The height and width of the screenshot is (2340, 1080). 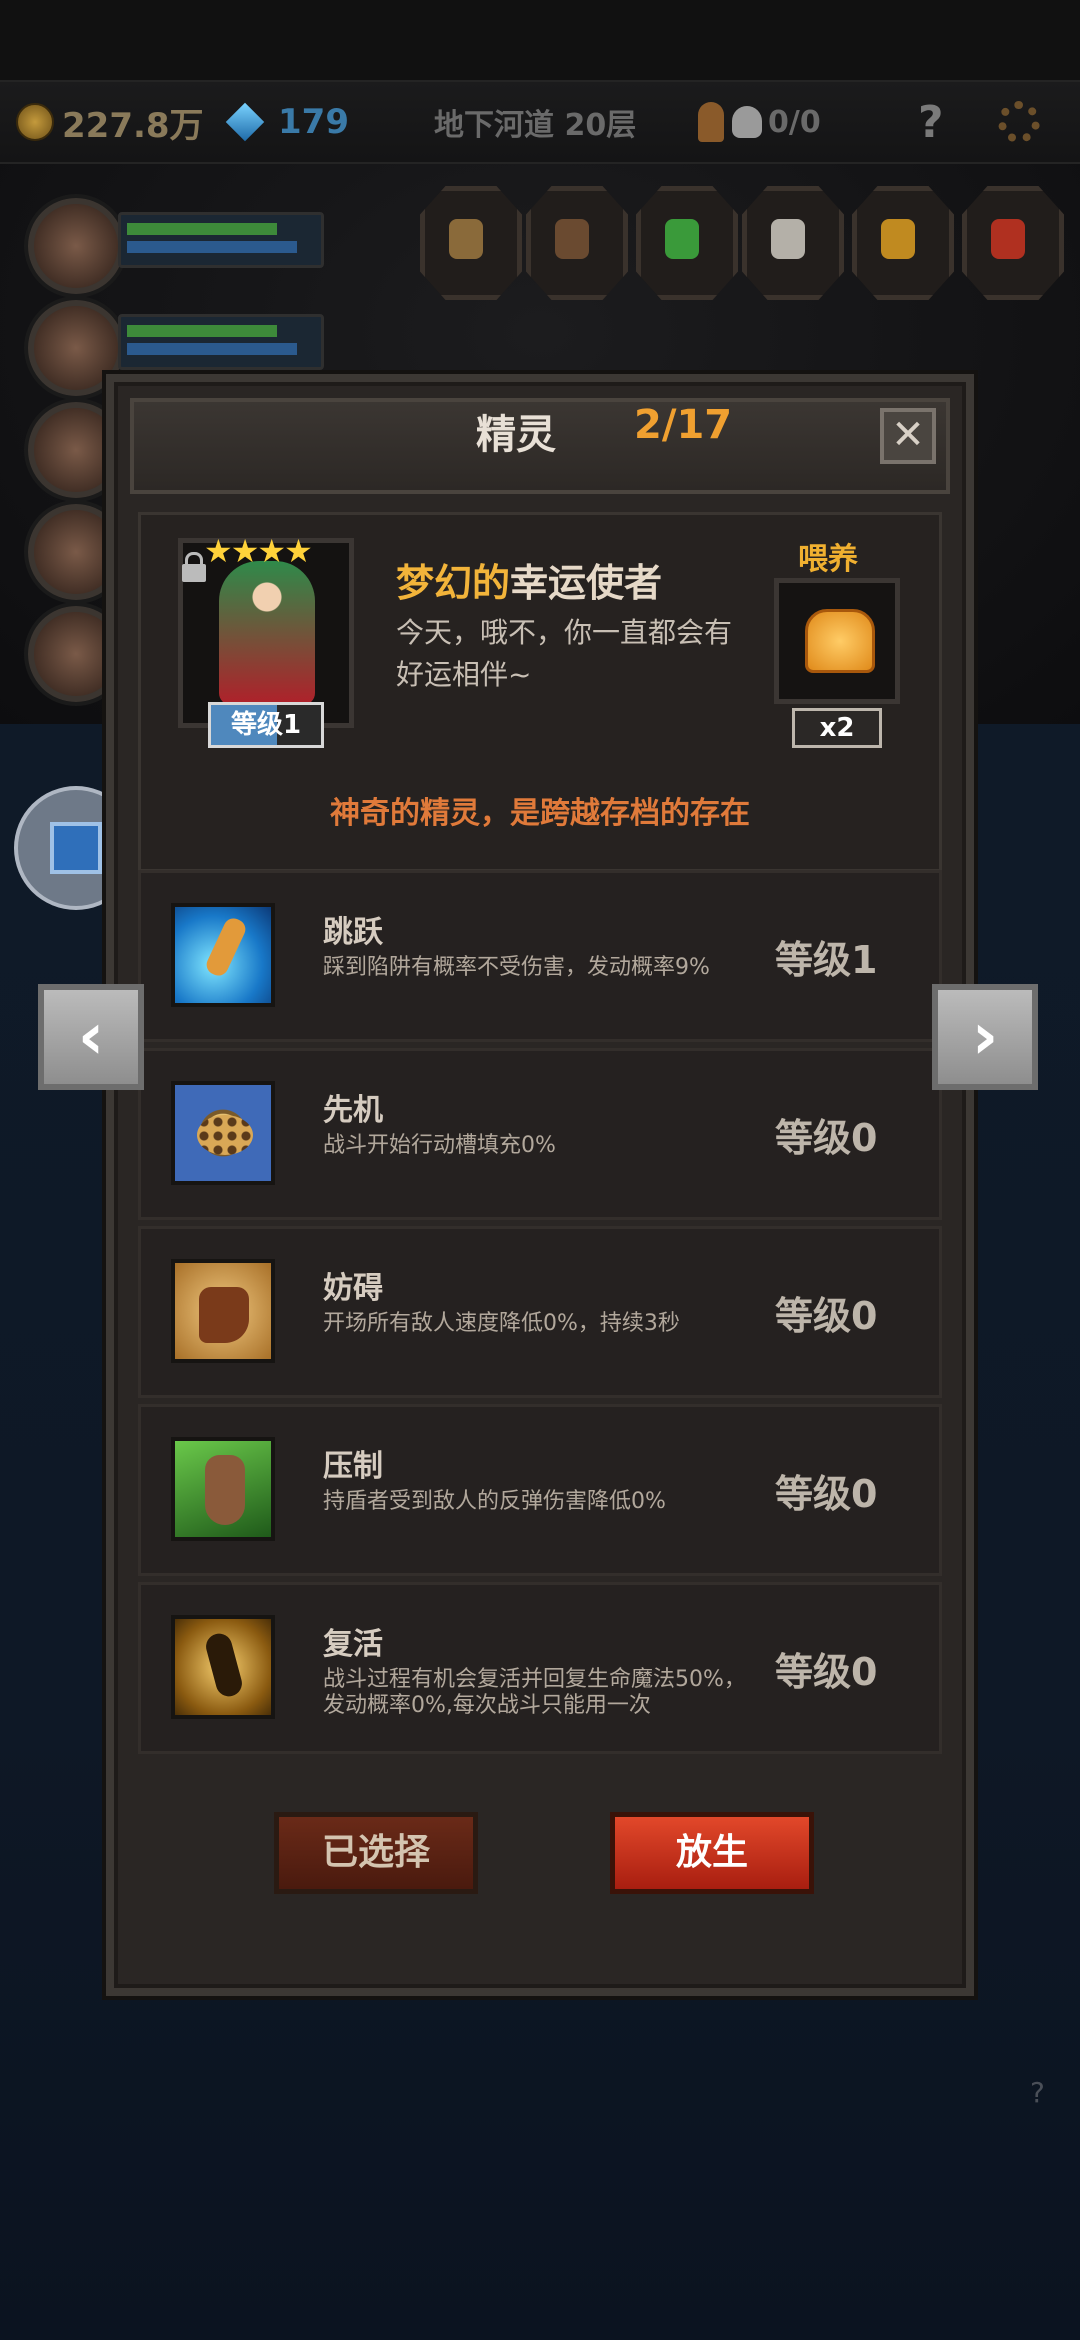 I want to click on keys-amount: 0/0, so click(x=794, y=122).